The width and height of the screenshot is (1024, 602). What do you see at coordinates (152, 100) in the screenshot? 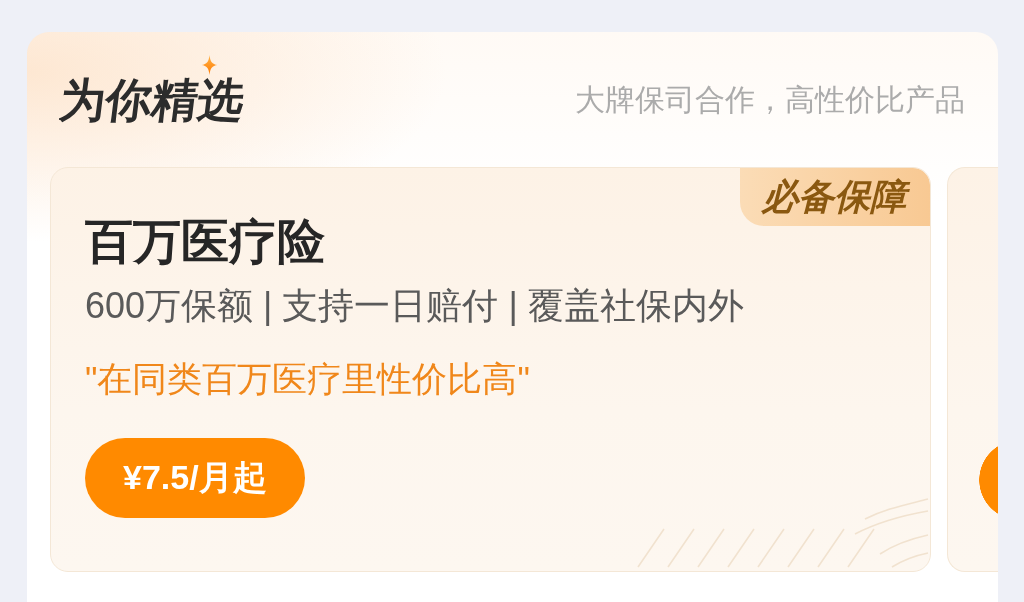
I see `section-title: 为你精选` at bounding box center [152, 100].